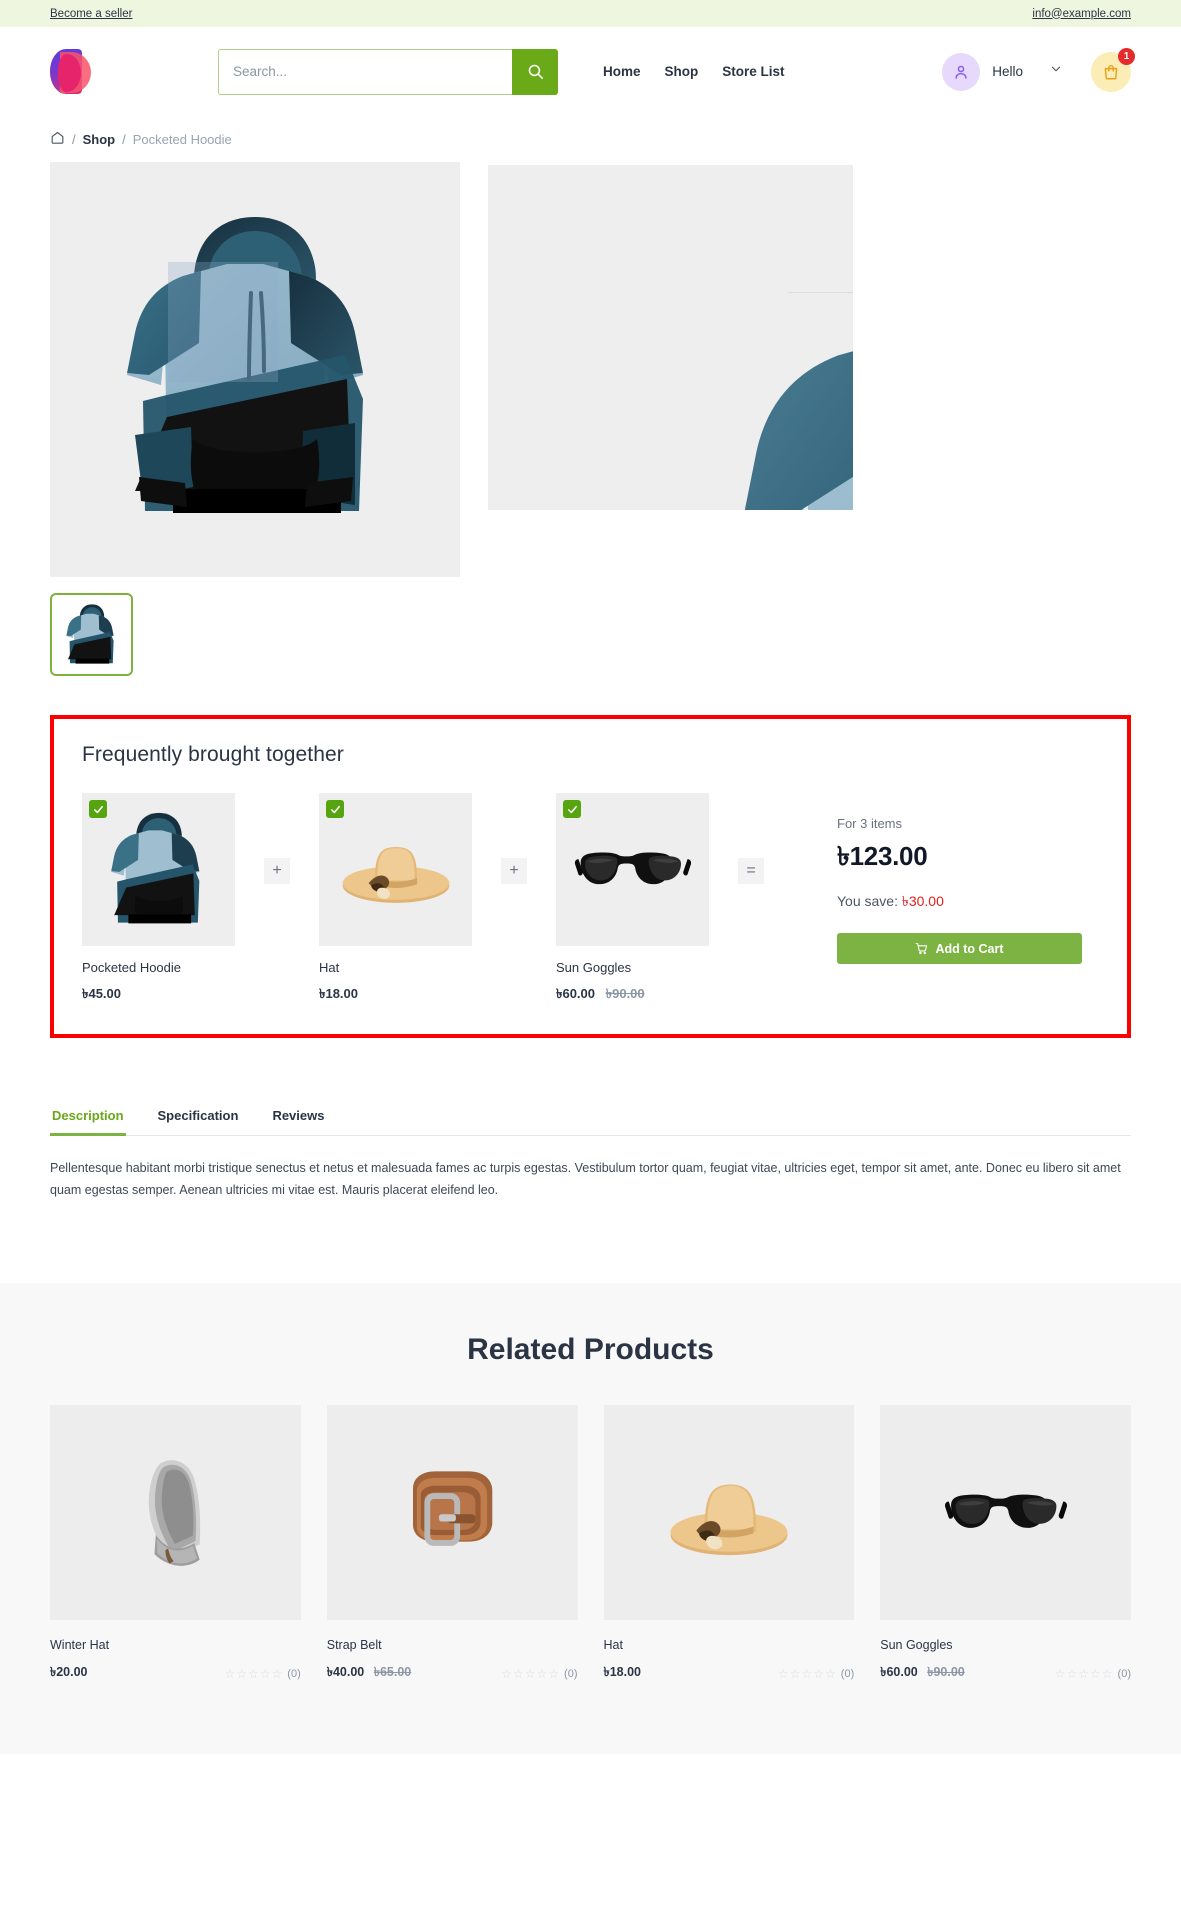 The width and height of the screenshot is (1181, 1920). Describe the element at coordinates (57, 139) in the screenshot. I see `home-icon` at that location.